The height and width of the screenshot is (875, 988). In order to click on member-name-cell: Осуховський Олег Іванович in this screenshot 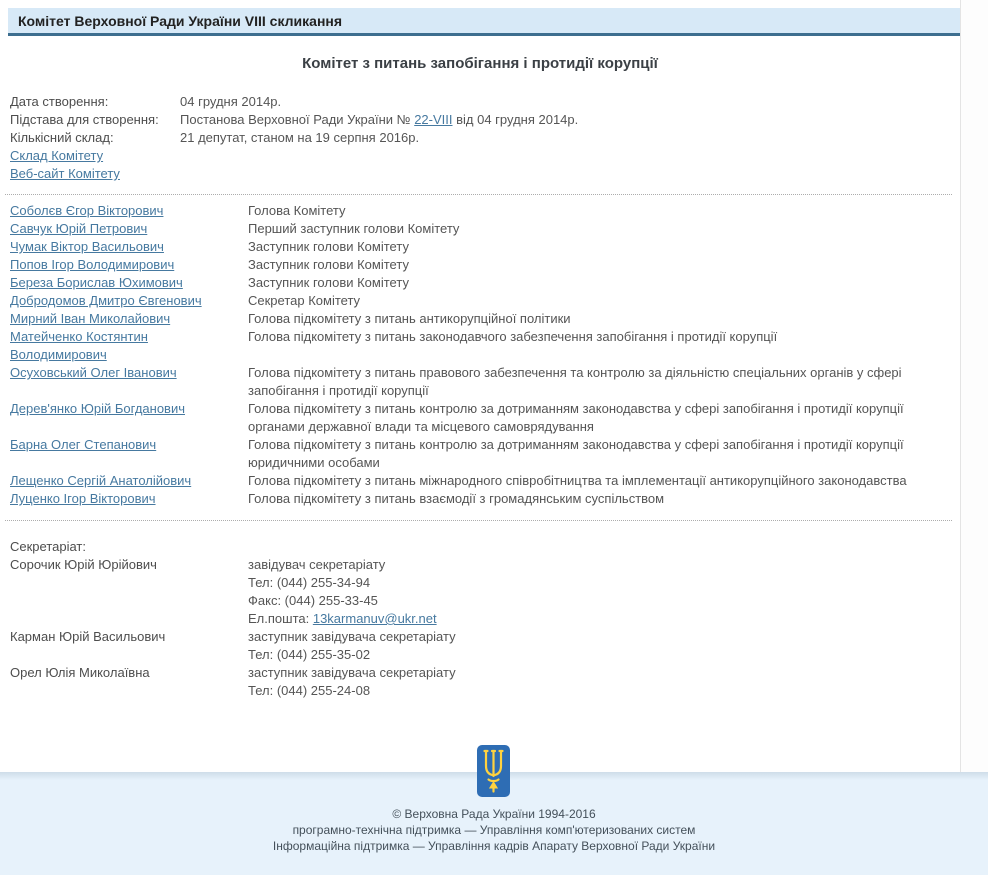, I will do `click(129, 382)`.